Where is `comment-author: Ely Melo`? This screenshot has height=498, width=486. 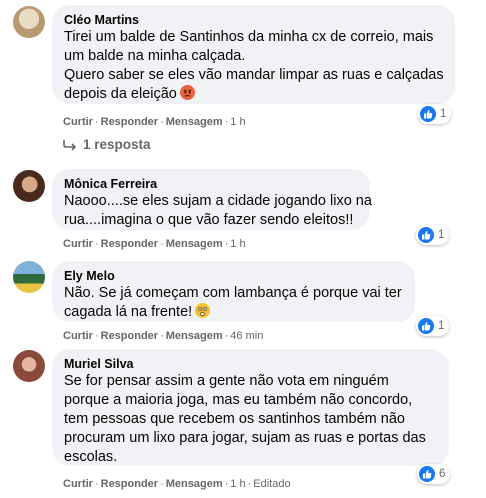
comment-author: Ely Melo is located at coordinates (233, 276).